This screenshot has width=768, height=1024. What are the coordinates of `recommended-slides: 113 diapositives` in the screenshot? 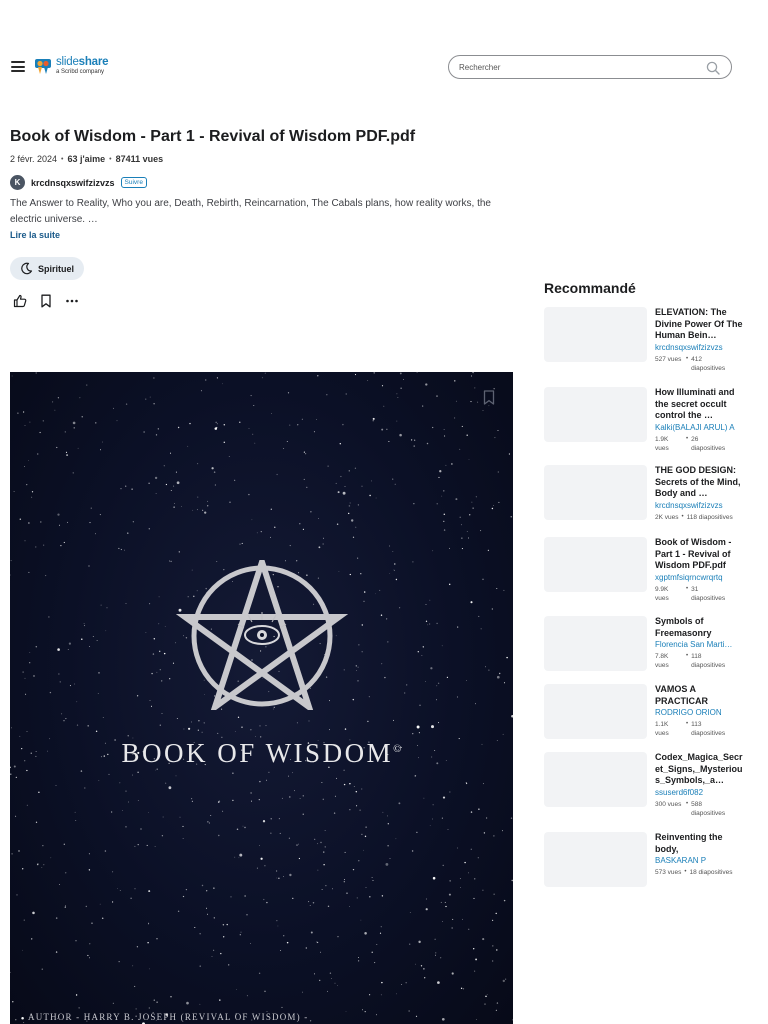 It's located at (708, 729).